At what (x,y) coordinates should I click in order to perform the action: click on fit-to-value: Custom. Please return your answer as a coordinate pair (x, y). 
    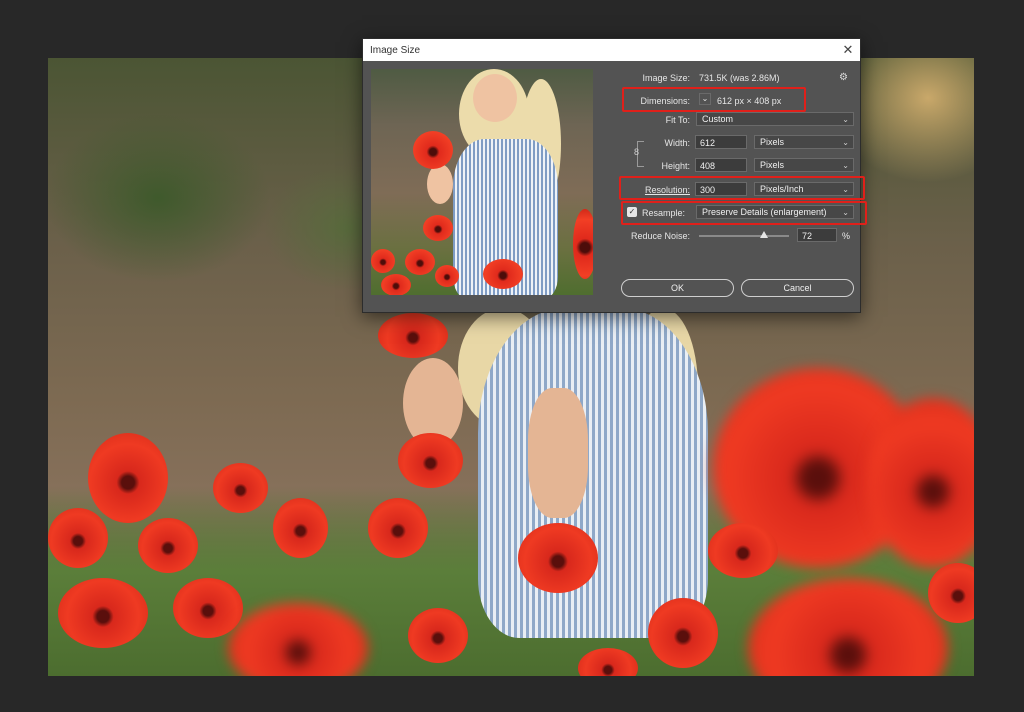
    Looking at the image, I should click on (718, 119).